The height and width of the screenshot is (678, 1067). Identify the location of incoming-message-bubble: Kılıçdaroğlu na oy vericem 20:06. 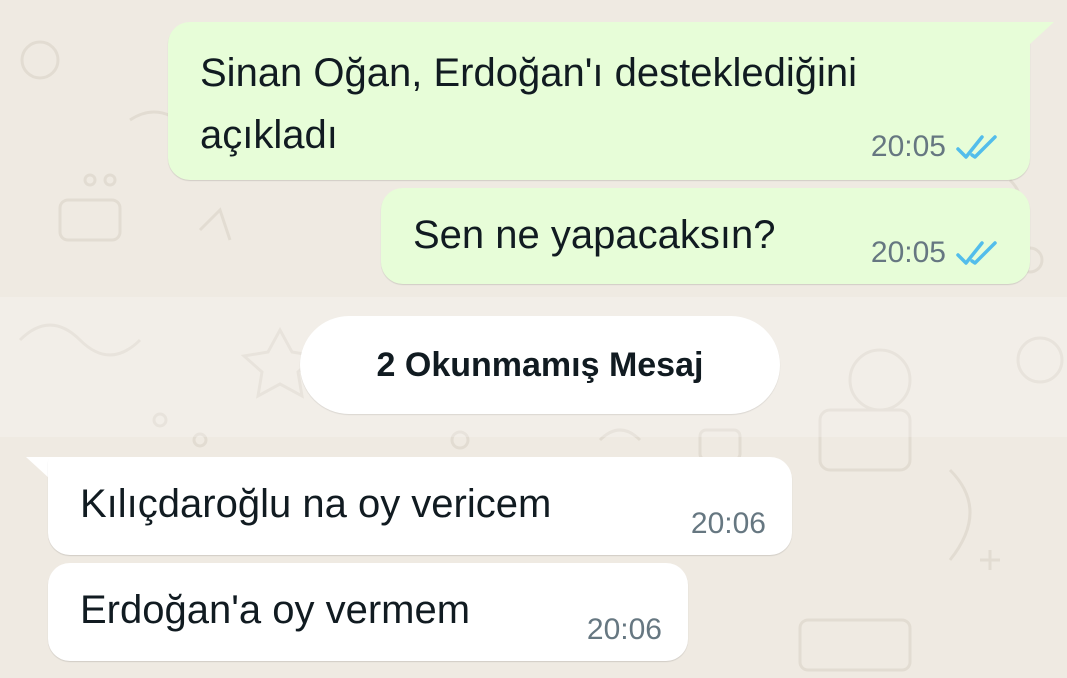
(420, 506).